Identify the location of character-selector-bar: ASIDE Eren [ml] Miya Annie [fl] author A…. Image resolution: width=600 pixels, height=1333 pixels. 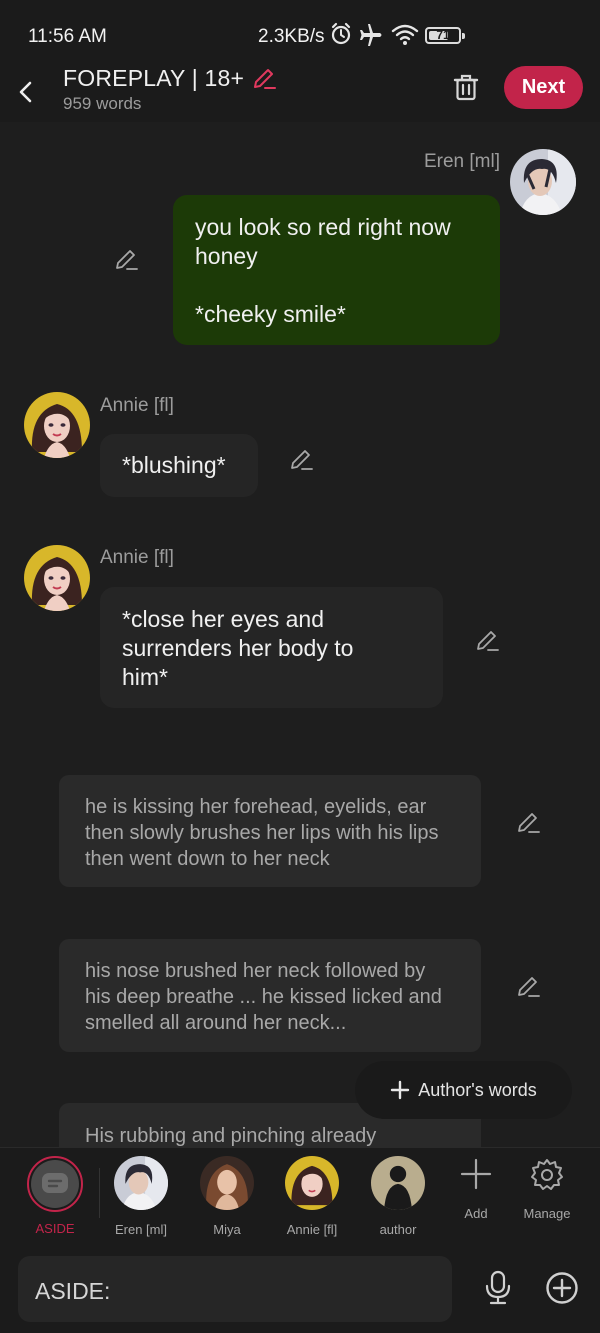
(300, 1195).